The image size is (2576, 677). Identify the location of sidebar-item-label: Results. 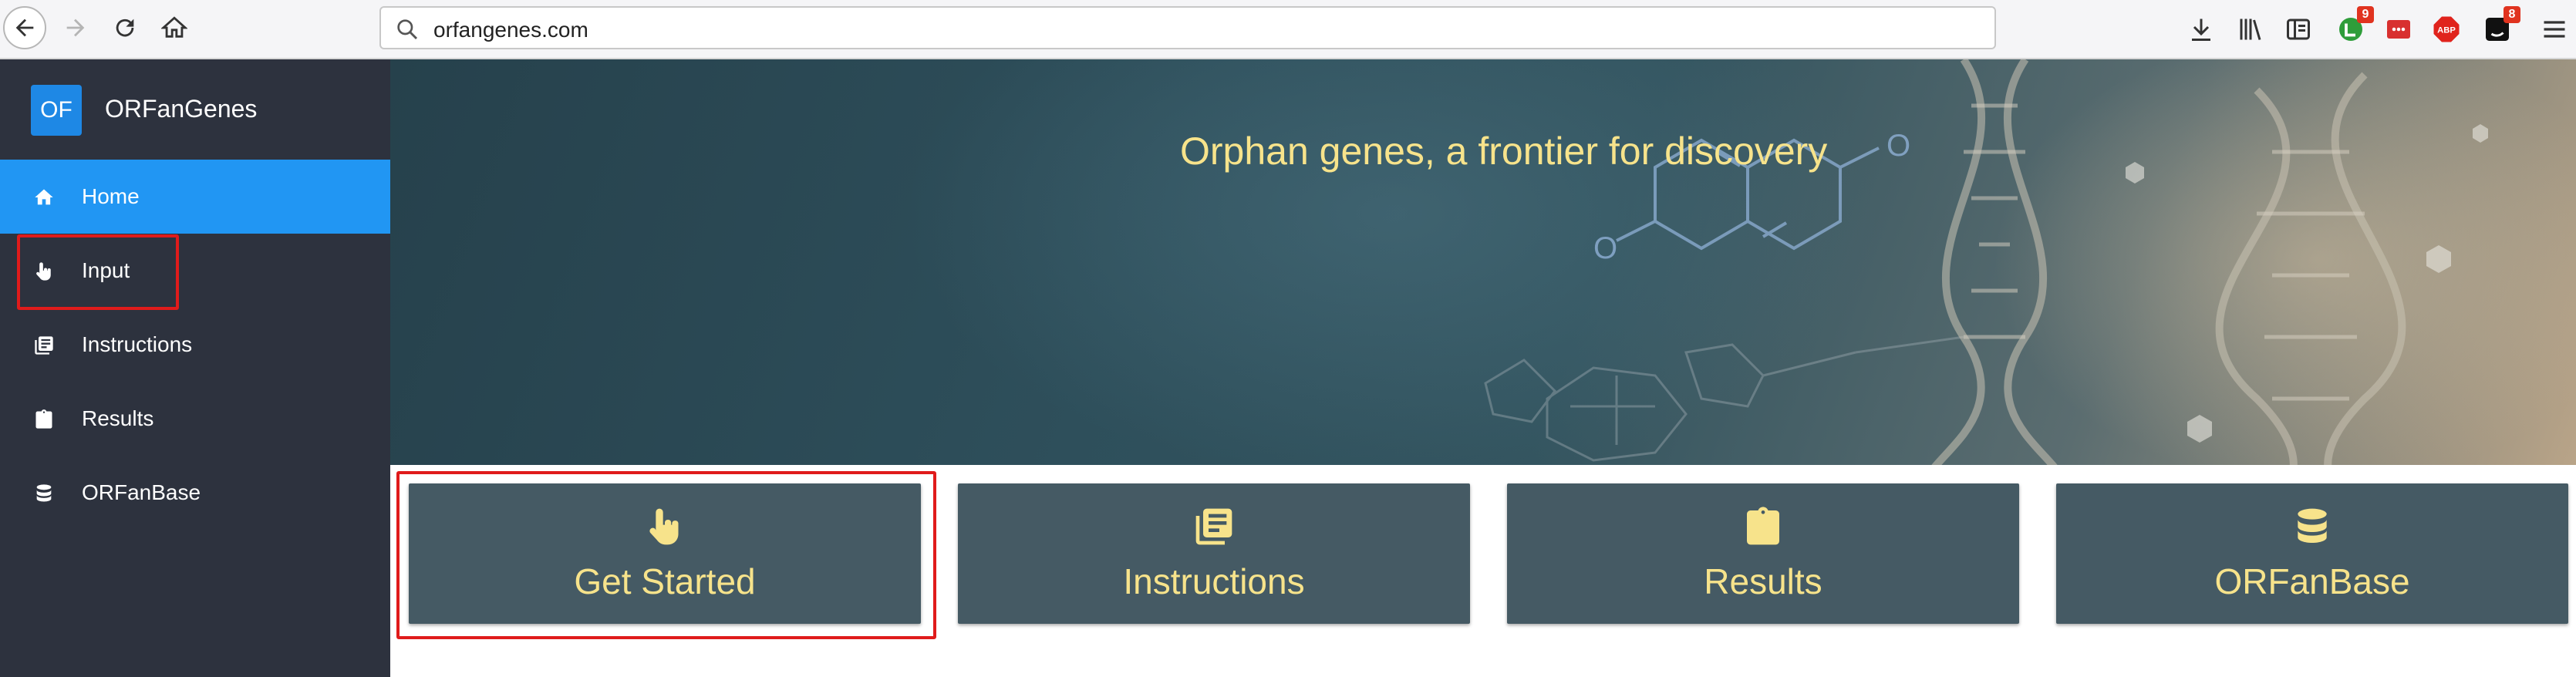
(118, 418).